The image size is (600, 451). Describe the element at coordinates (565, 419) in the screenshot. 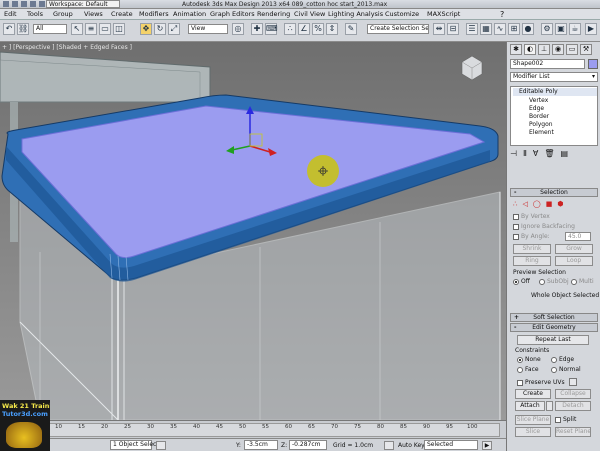

I see `split-checkbox: Split` at that location.